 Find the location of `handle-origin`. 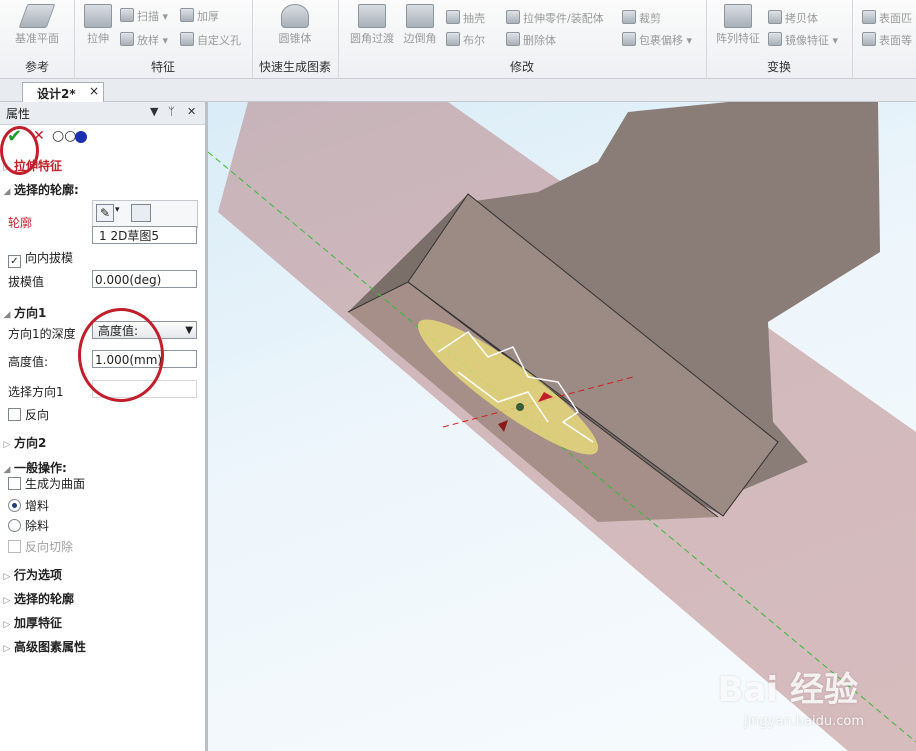

handle-origin is located at coordinates (520, 407).